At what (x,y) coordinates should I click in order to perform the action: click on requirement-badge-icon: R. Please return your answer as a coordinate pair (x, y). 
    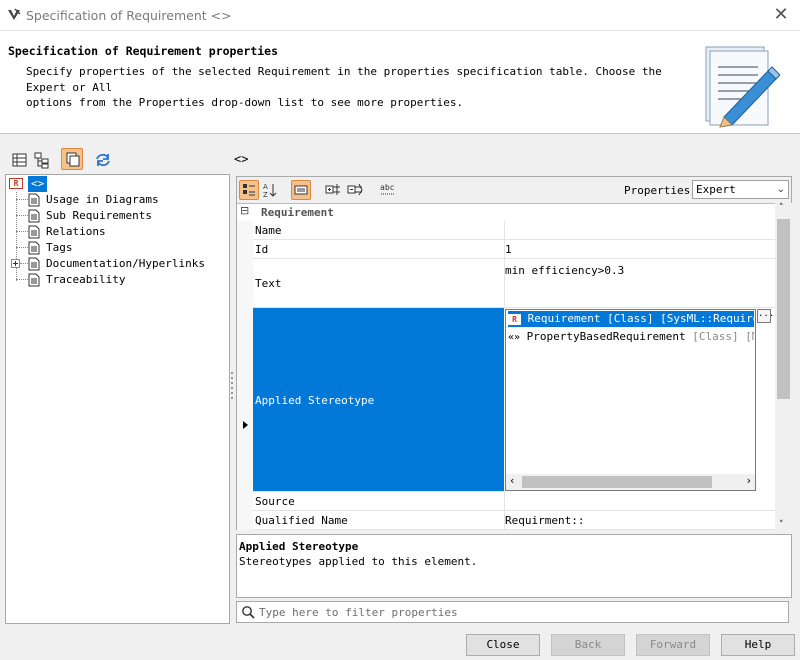
    Looking at the image, I should click on (16, 183).